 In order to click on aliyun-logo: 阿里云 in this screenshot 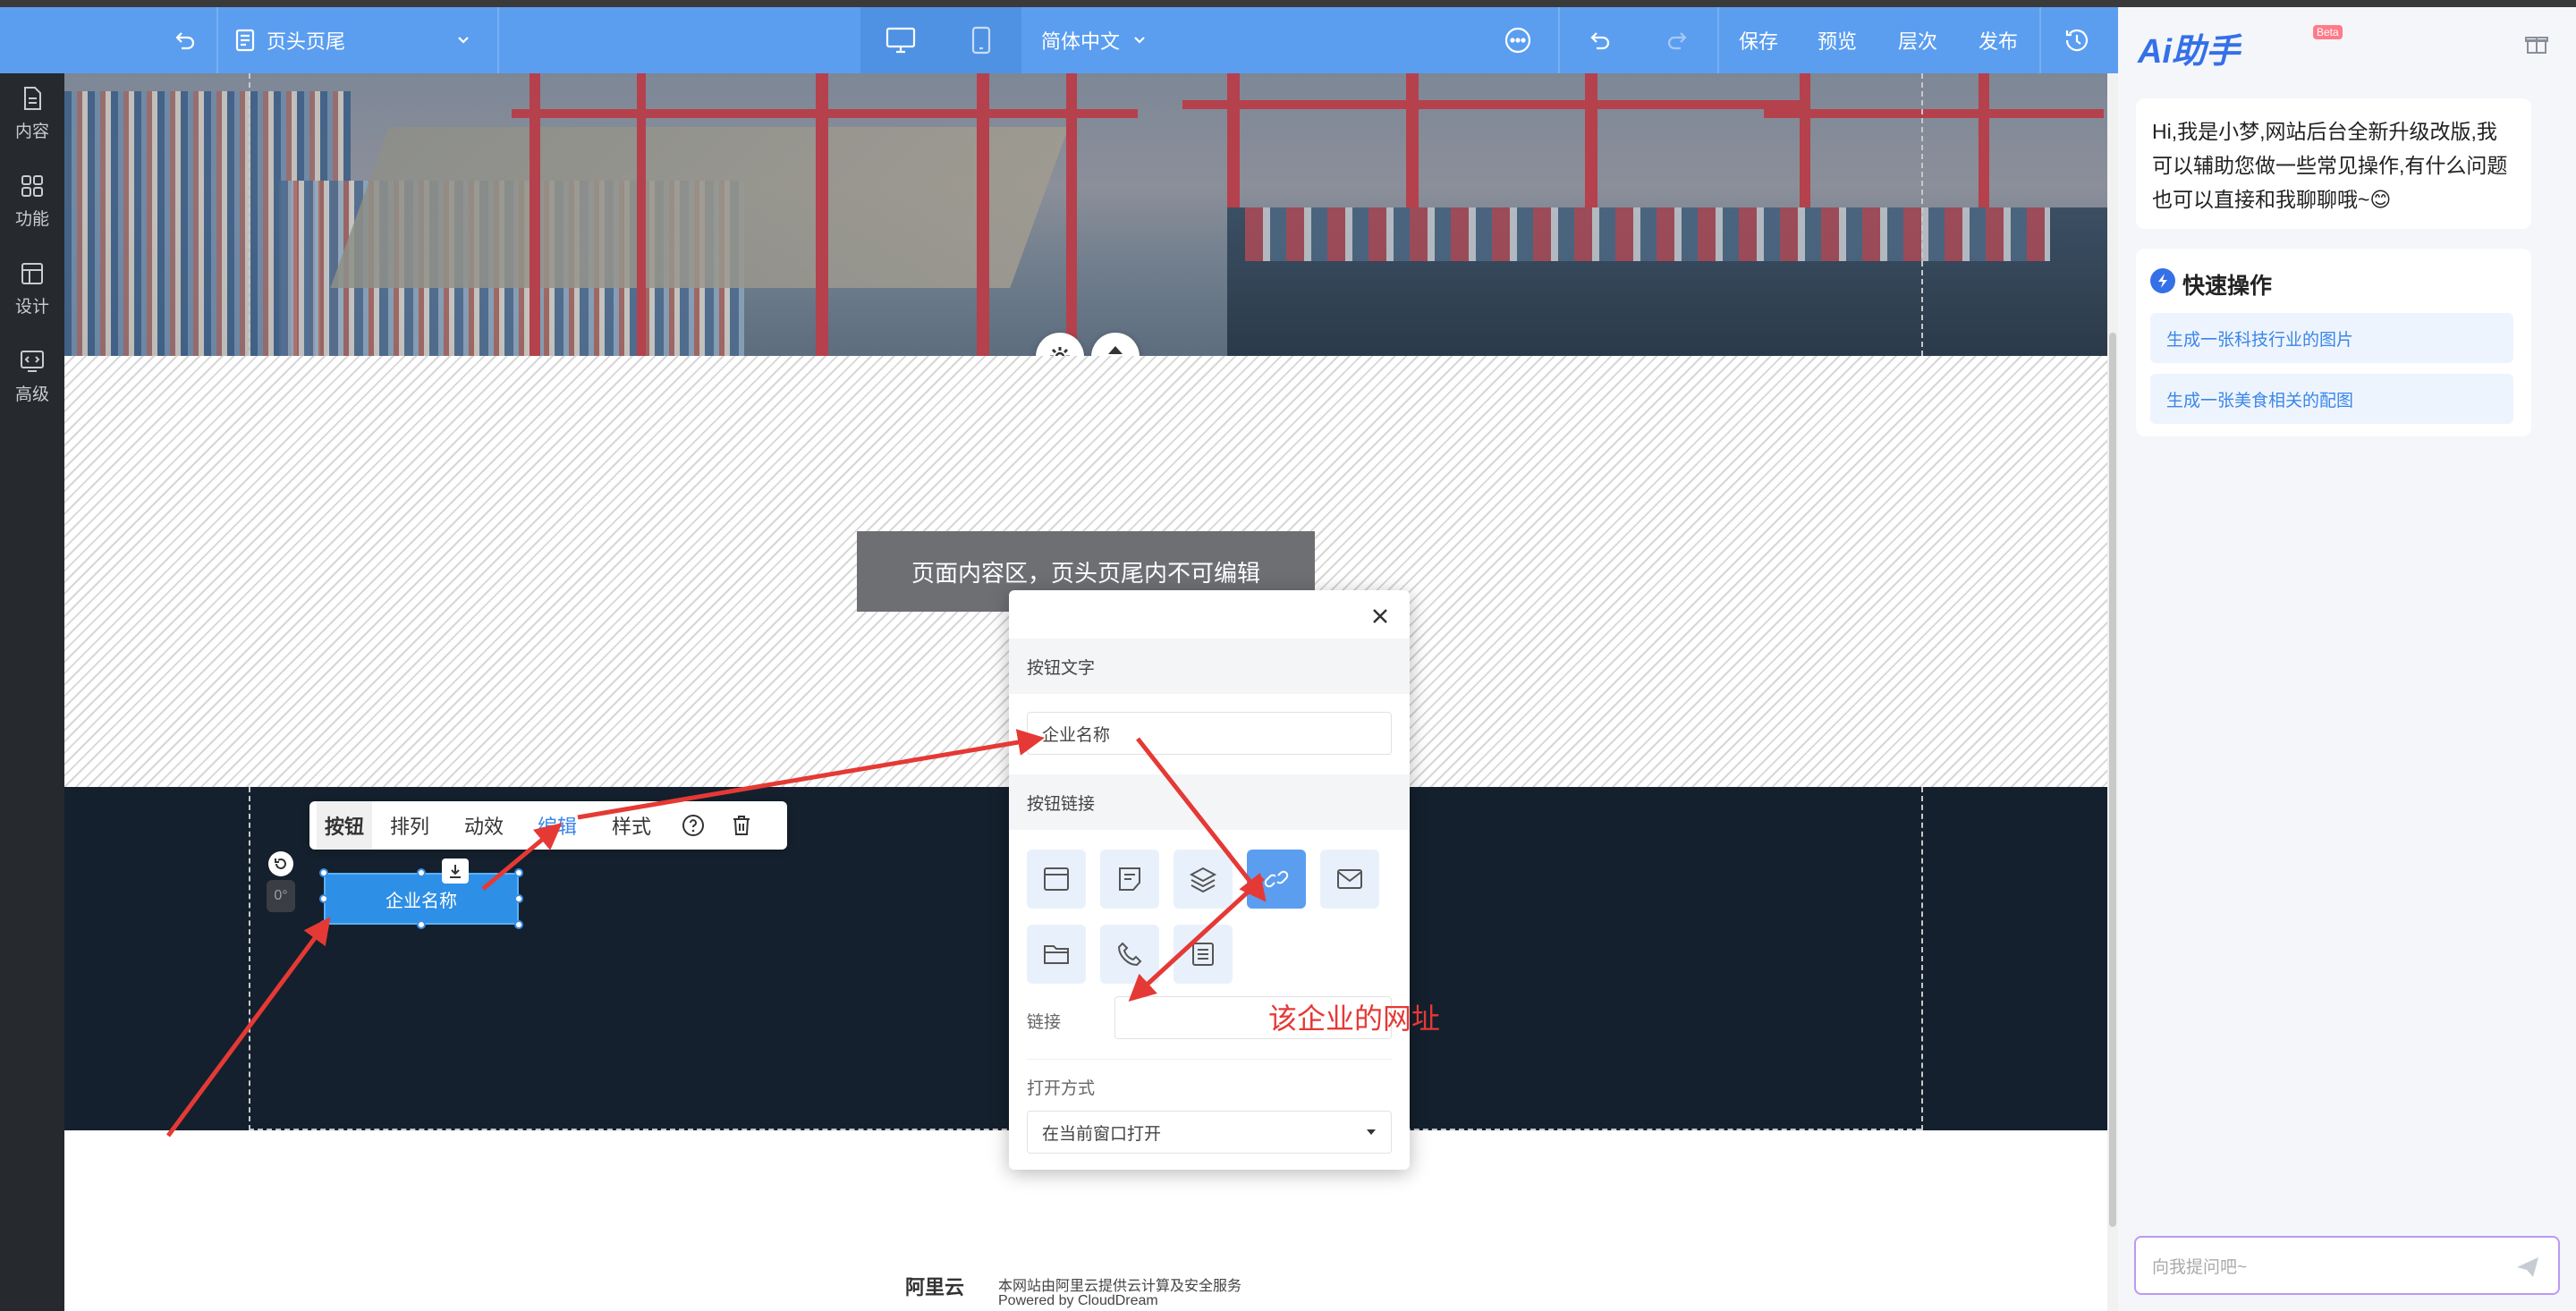, I will do `click(935, 1287)`.